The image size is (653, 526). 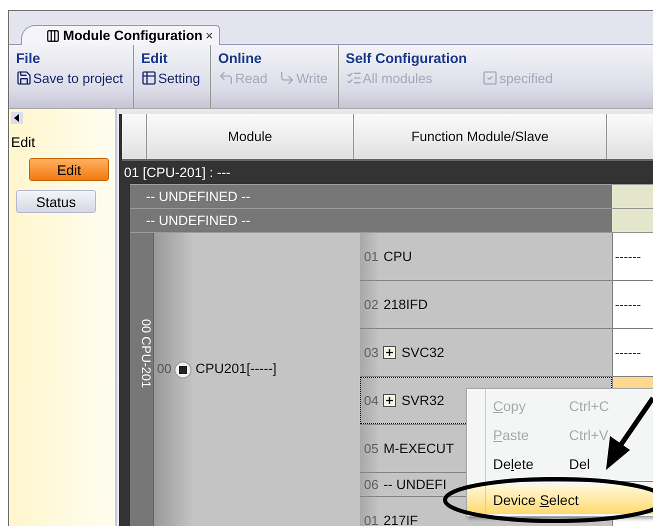 What do you see at coordinates (371, 484) in the screenshot?
I see `slave-number: 06` at bounding box center [371, 484].